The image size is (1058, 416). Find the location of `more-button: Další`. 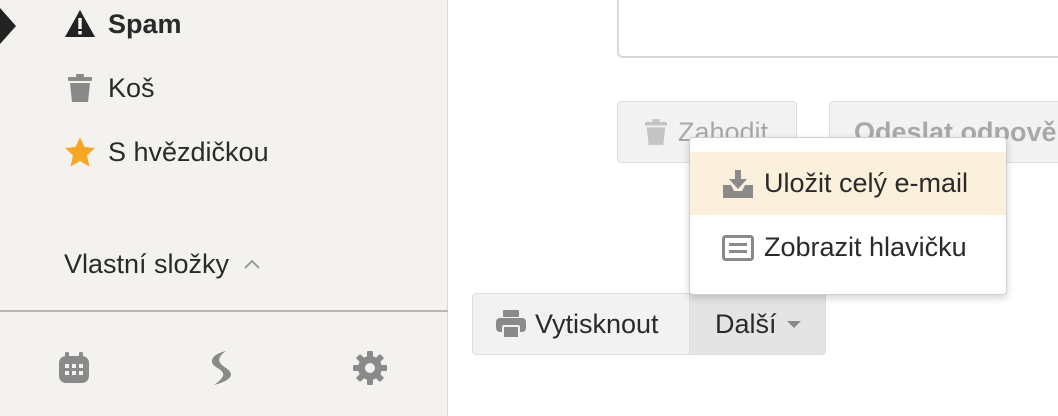

more-button: Další is located at coordinates (757, 324).